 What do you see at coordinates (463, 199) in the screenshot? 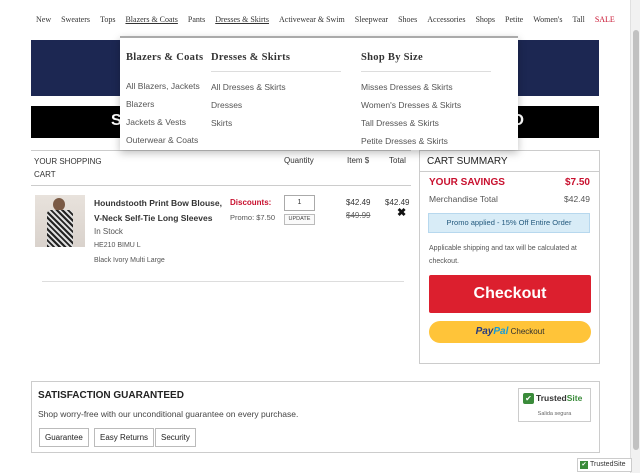
I see `merchandise-total-label: Merchandise Total` at bounding box center [463, 199].